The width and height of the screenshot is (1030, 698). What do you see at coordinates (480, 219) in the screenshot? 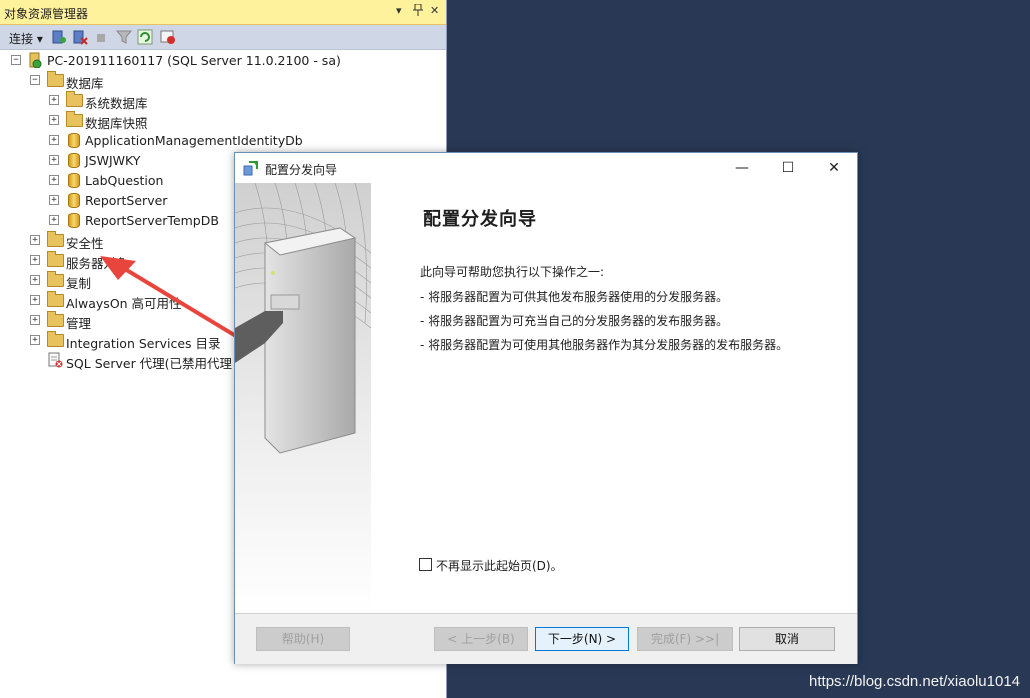
I see `wizard-heading: 配置分发向导` at bounding box center [480, 219].